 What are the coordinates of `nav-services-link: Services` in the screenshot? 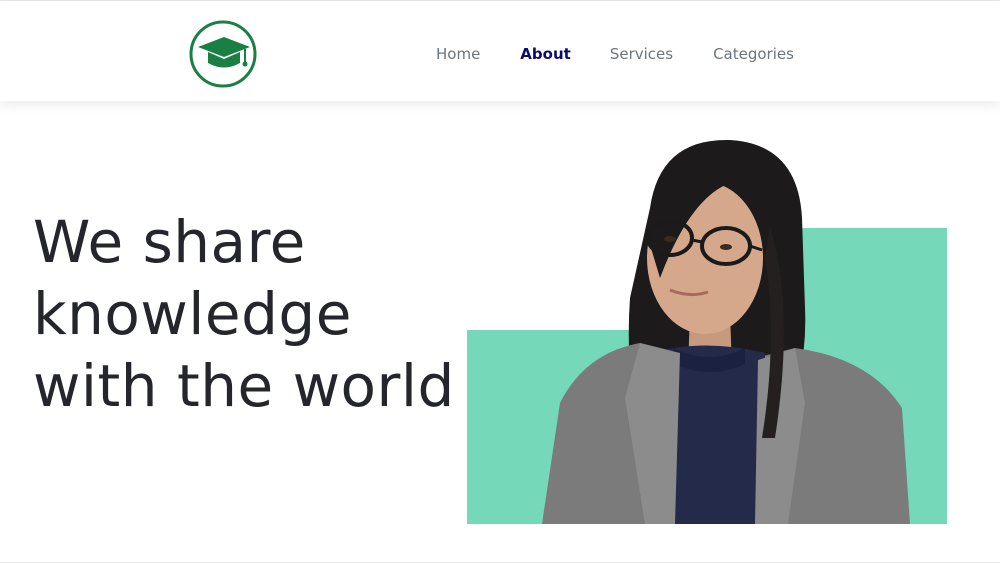 It's located at (641, 55).